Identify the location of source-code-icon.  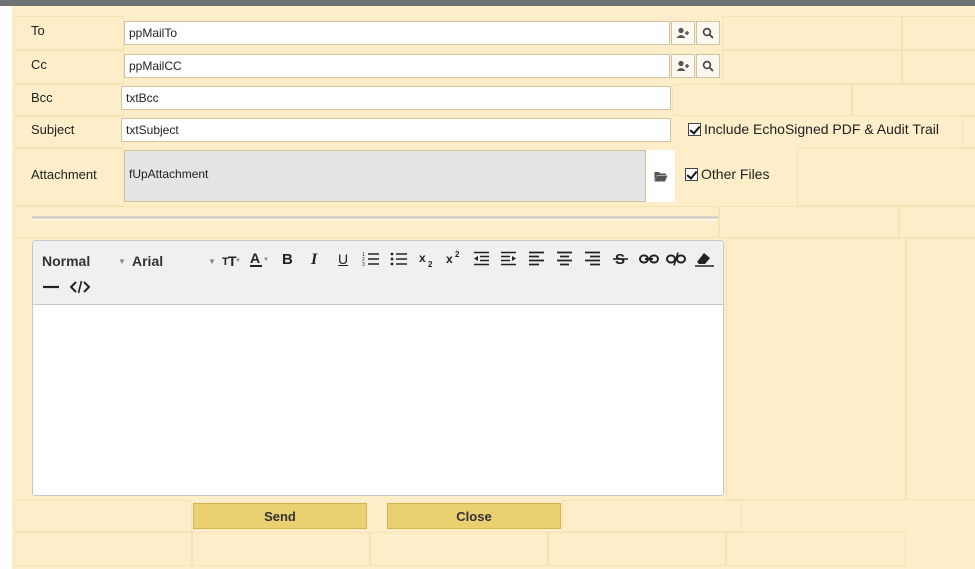
(80, 287).